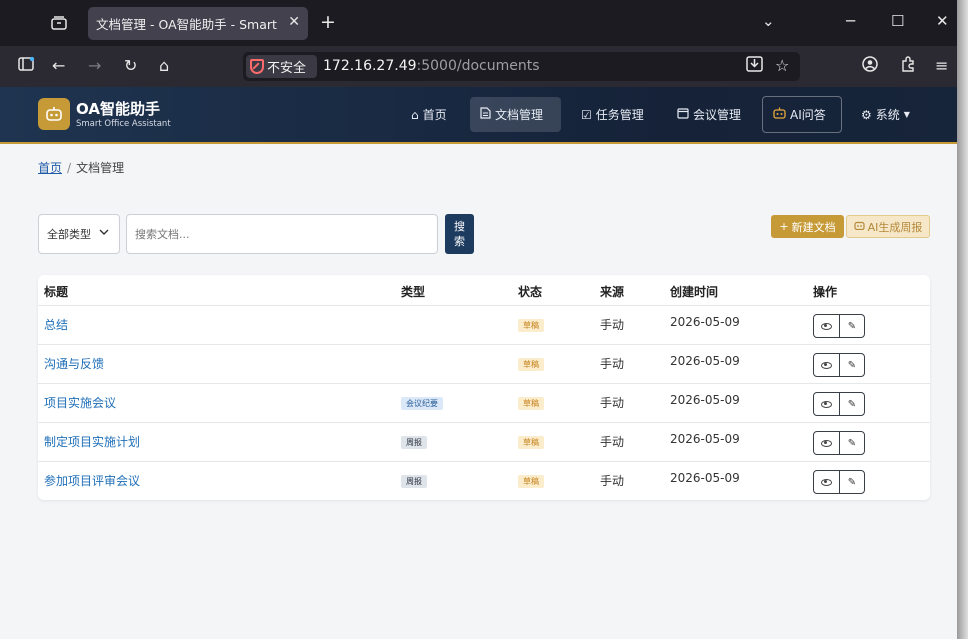 The image size is (968, 639). I want to click on minimize-icon: ─, so click(850, 21).